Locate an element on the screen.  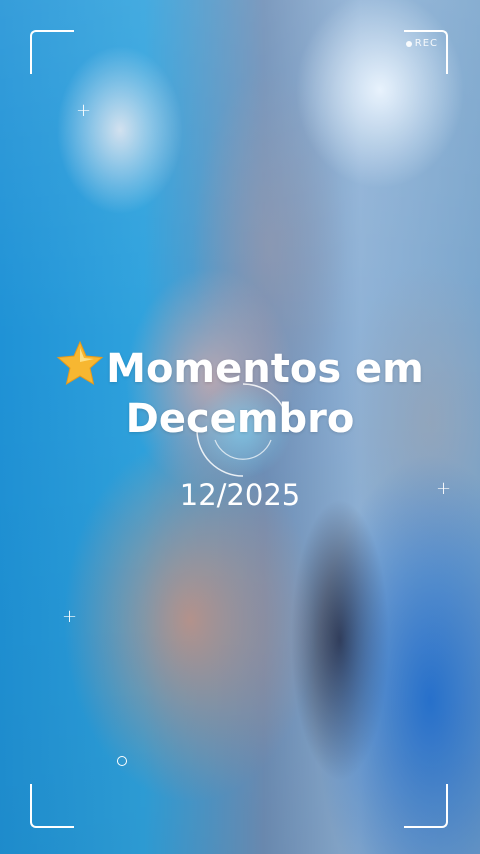
star-icon is located at coordinates (80, 363).